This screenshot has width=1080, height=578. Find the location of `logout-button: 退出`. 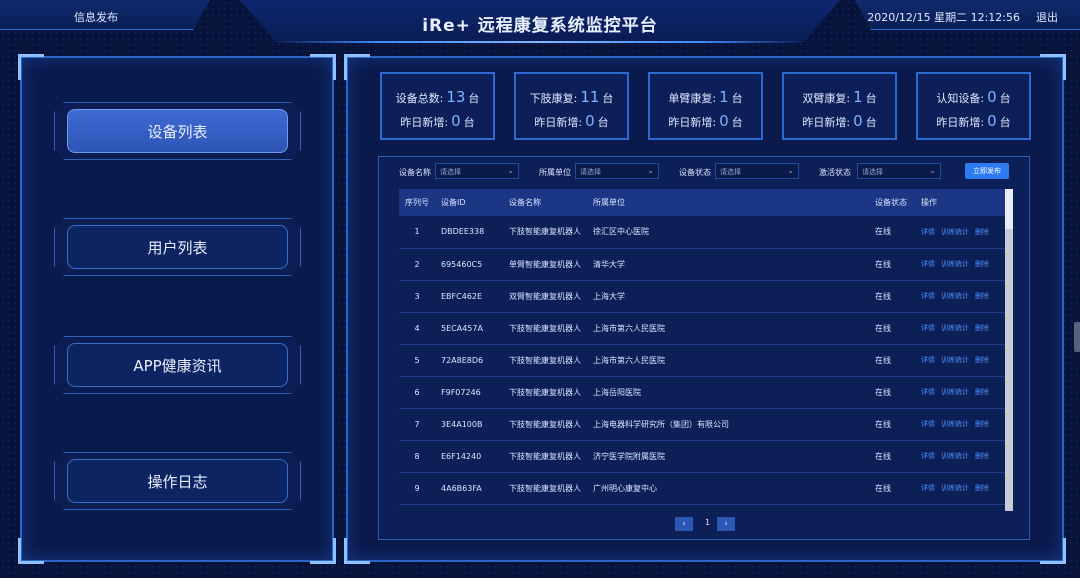

logout-button: 退出 is located at coordinates (1047, 17).